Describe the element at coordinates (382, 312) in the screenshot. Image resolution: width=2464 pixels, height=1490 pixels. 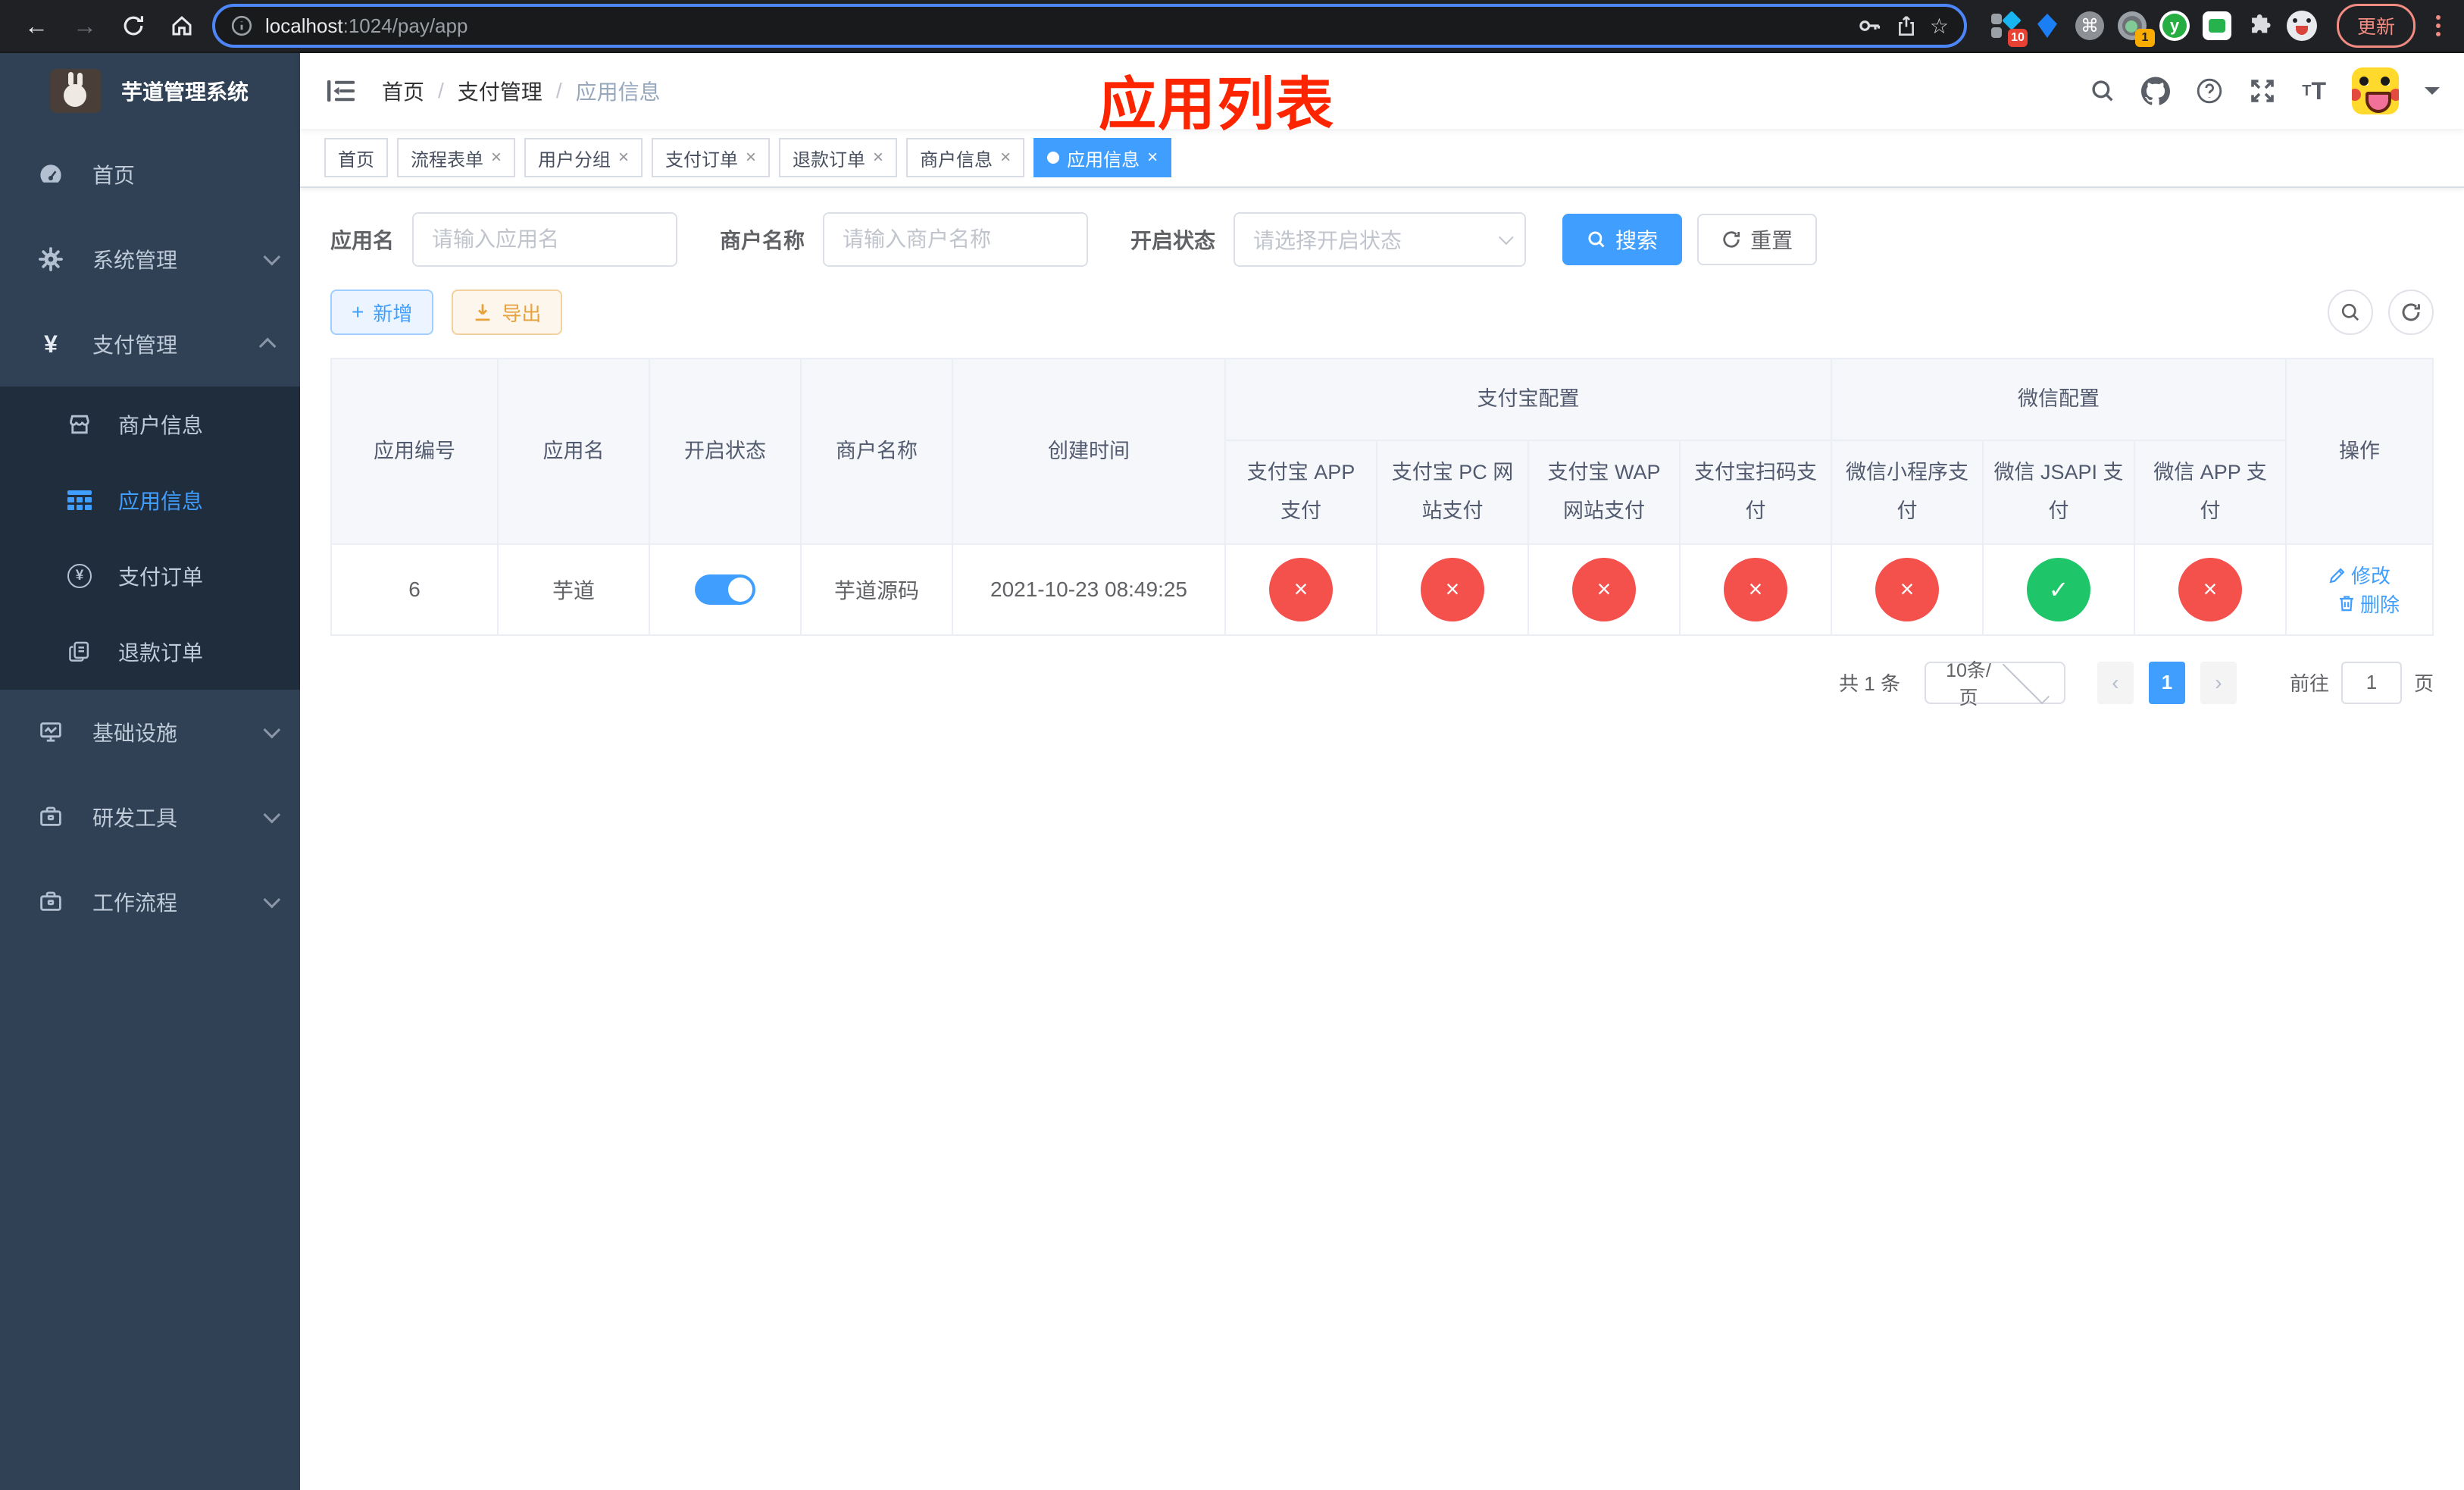
I see `add-button: + 新增` at that location.